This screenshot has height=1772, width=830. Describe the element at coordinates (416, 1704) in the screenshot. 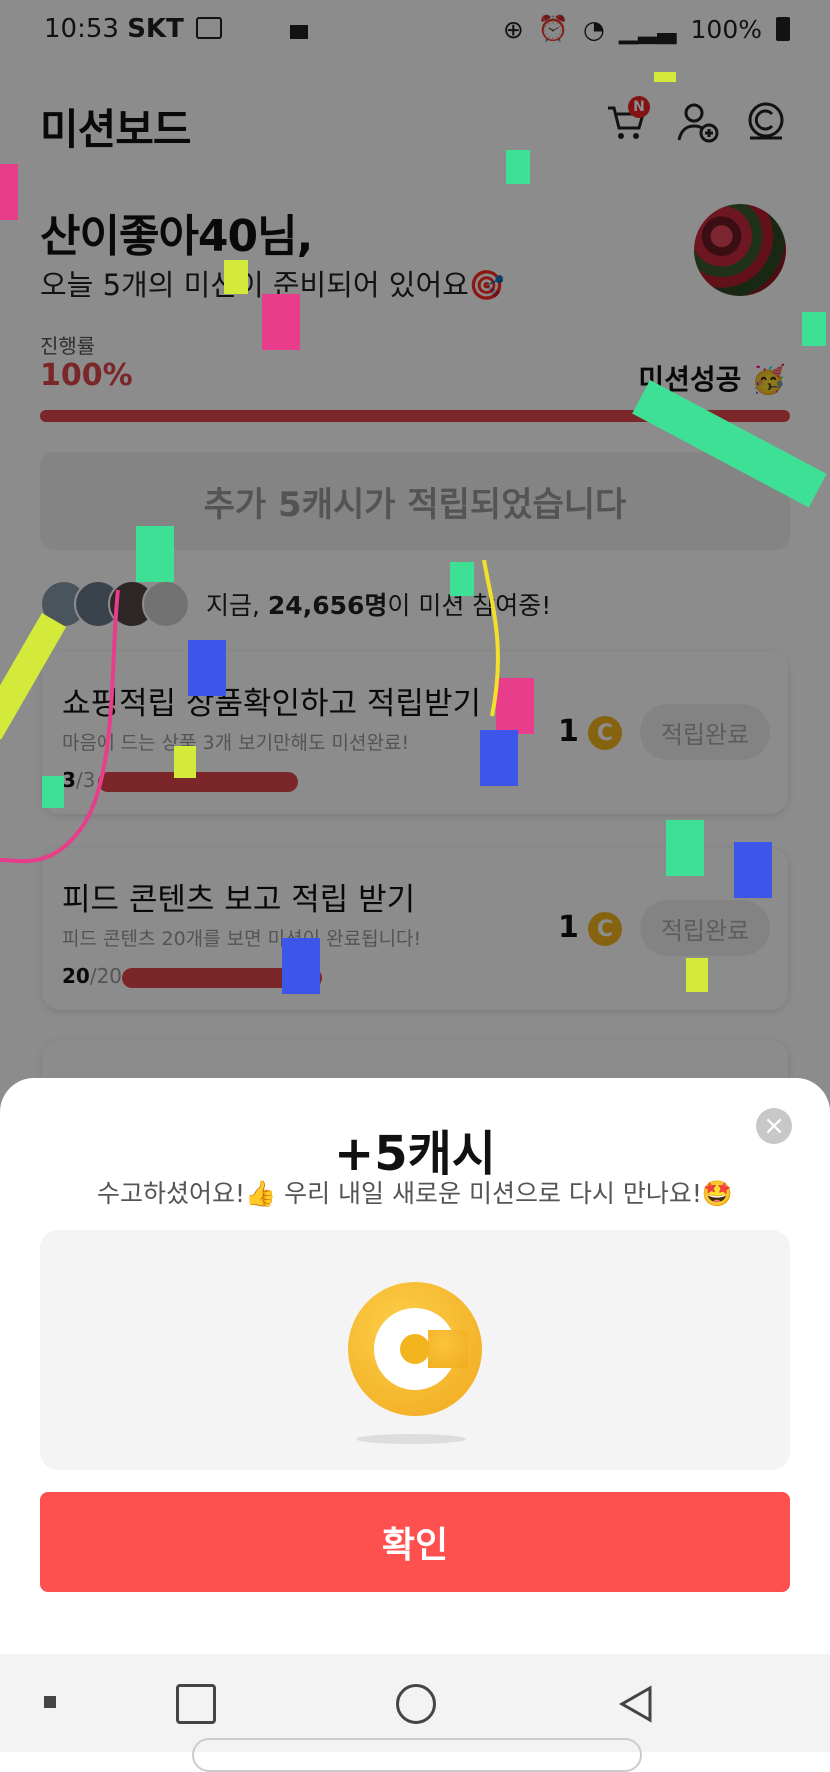

I see `home-button` at that location.